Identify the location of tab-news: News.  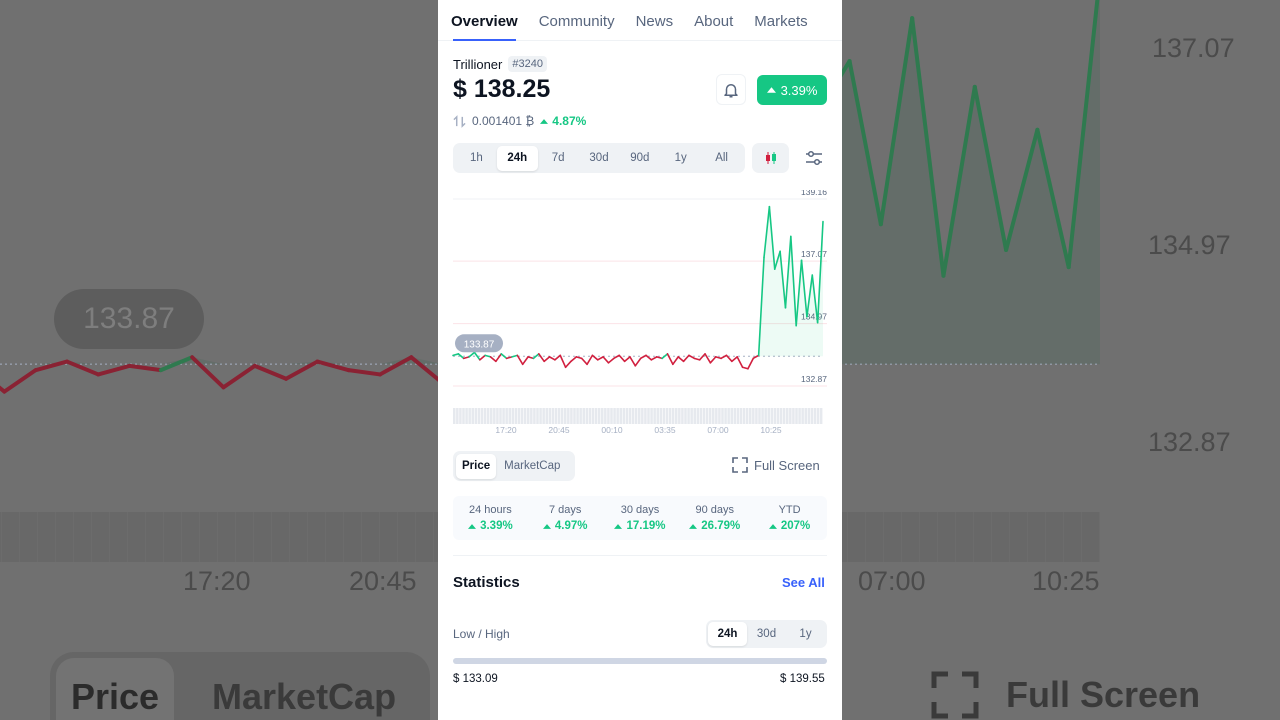
(655, 20).